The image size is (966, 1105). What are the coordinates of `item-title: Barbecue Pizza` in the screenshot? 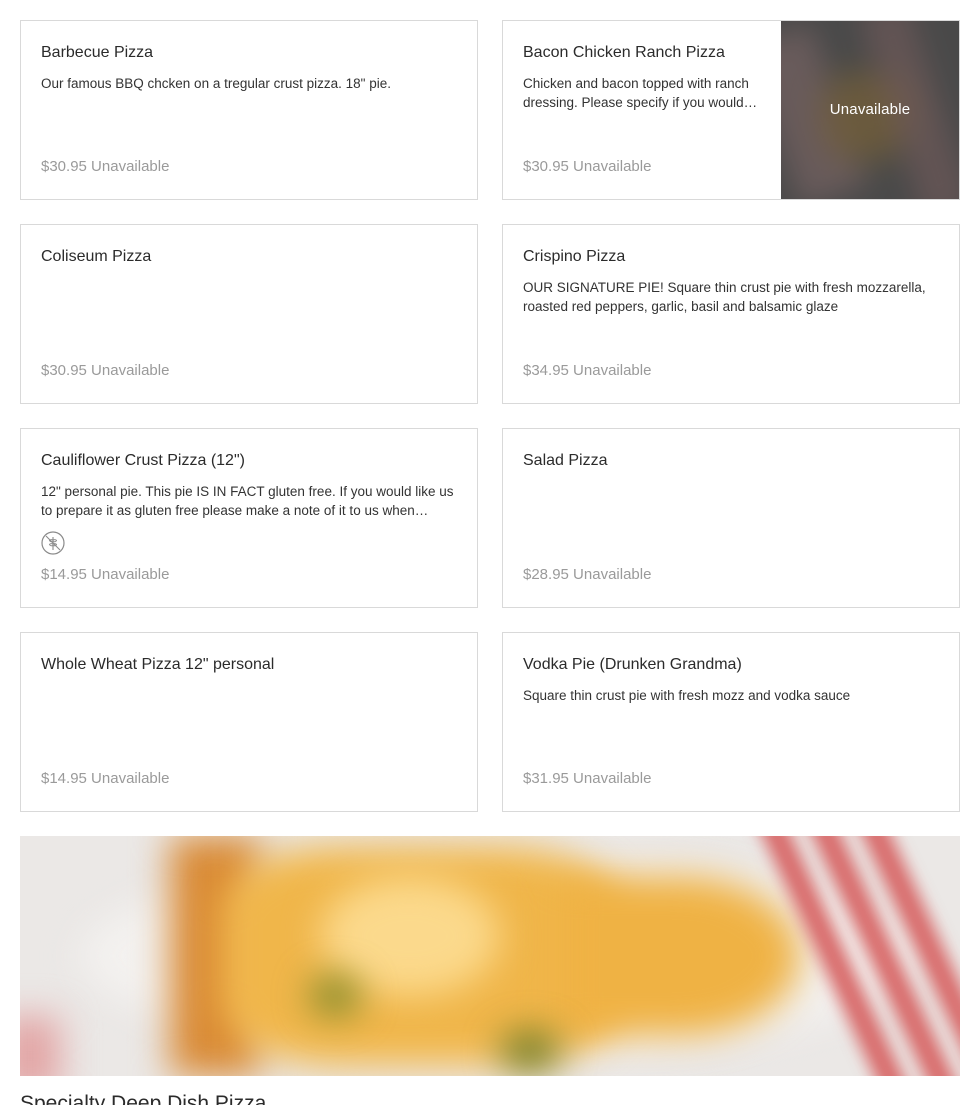 It's located at (97, 52).